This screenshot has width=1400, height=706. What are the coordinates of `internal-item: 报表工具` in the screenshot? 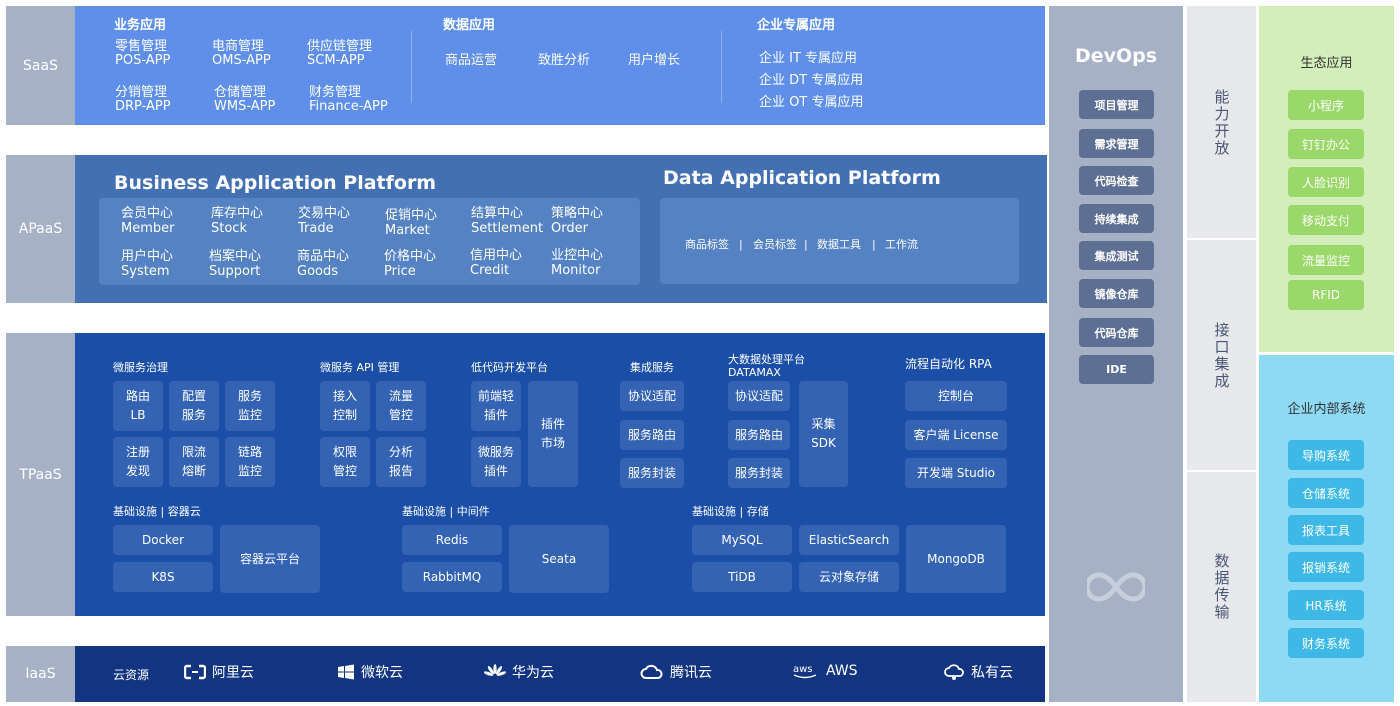 It's located at (1326, 530).